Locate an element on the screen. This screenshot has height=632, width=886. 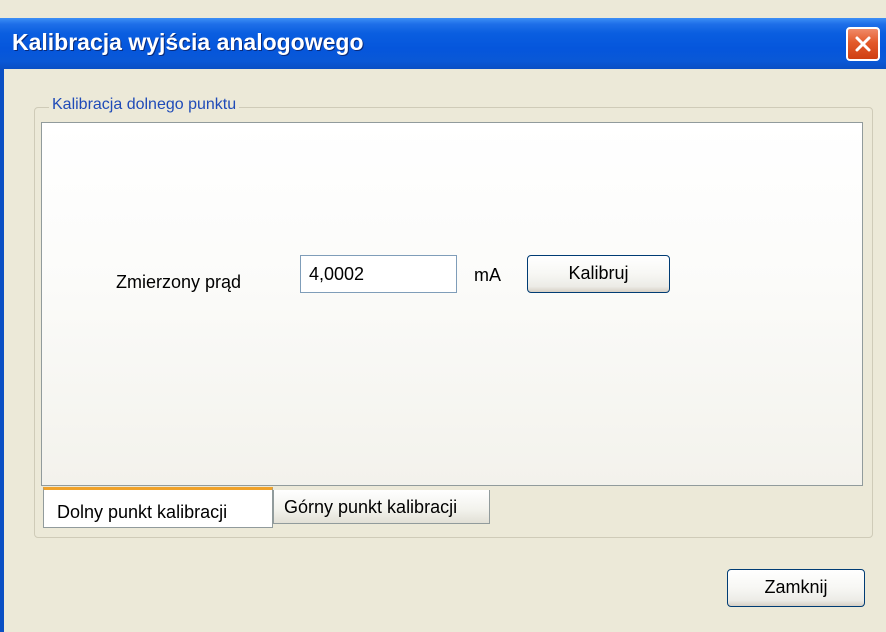
tab-lower-point: Dolny punkt kalibracji is located at coordinates (158, 507).